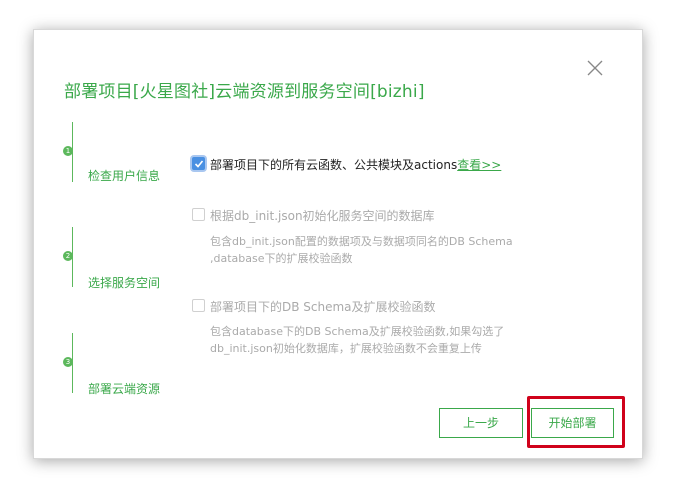 This screenshot has width=676, height=496. What do you see at coordinates (357, 331) in the screenshot?
I see `deploy-schema-description-line-1: 包含database下的DB Schema及扩展校验函数,如果勾选了` at bounding box center [357, 331].